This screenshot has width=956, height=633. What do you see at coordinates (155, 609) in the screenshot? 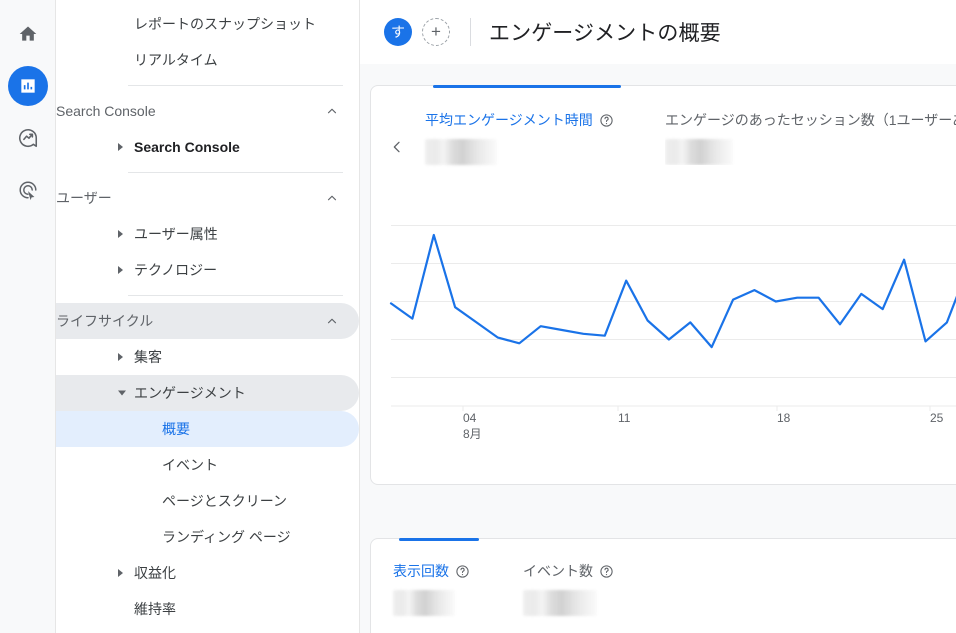
I see `sidebar-item-label: 維持率` at bounding box center [155, 609].